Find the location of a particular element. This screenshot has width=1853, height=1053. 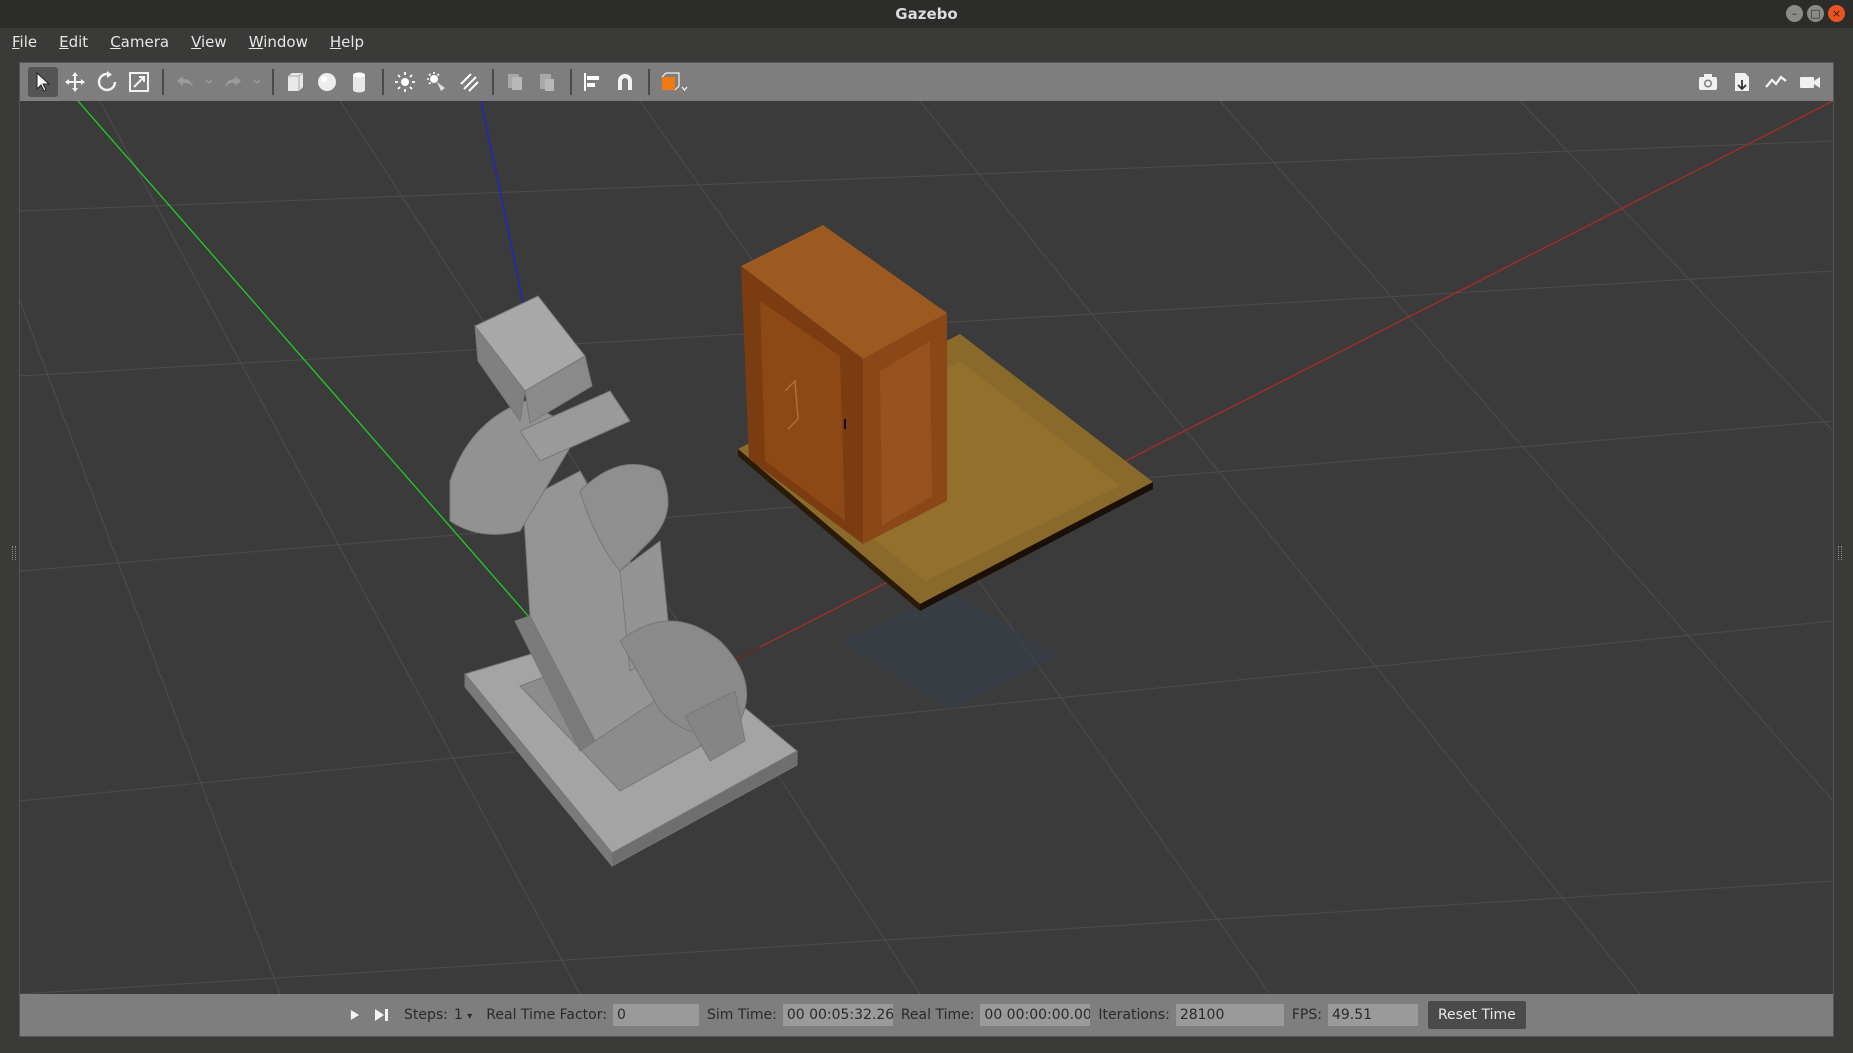

window-title: Gazebo is located at coordinates (926, 14).